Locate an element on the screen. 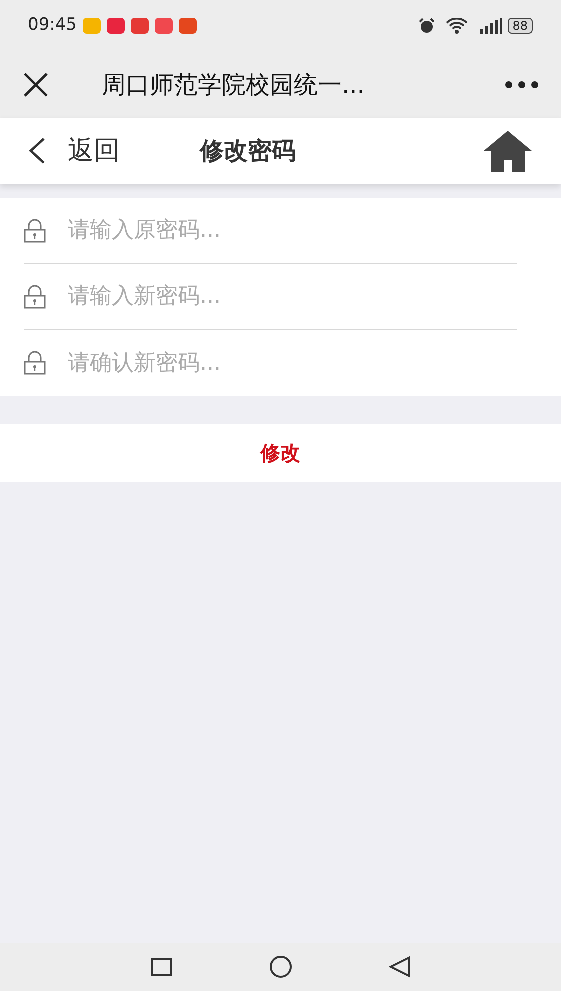 The width and height of the screenshot is (561, 991). wifi-icon is located at coordinates (457, 26).